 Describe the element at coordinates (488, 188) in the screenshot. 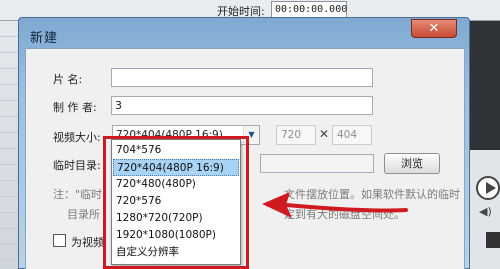

I see `play-icon` at that location.